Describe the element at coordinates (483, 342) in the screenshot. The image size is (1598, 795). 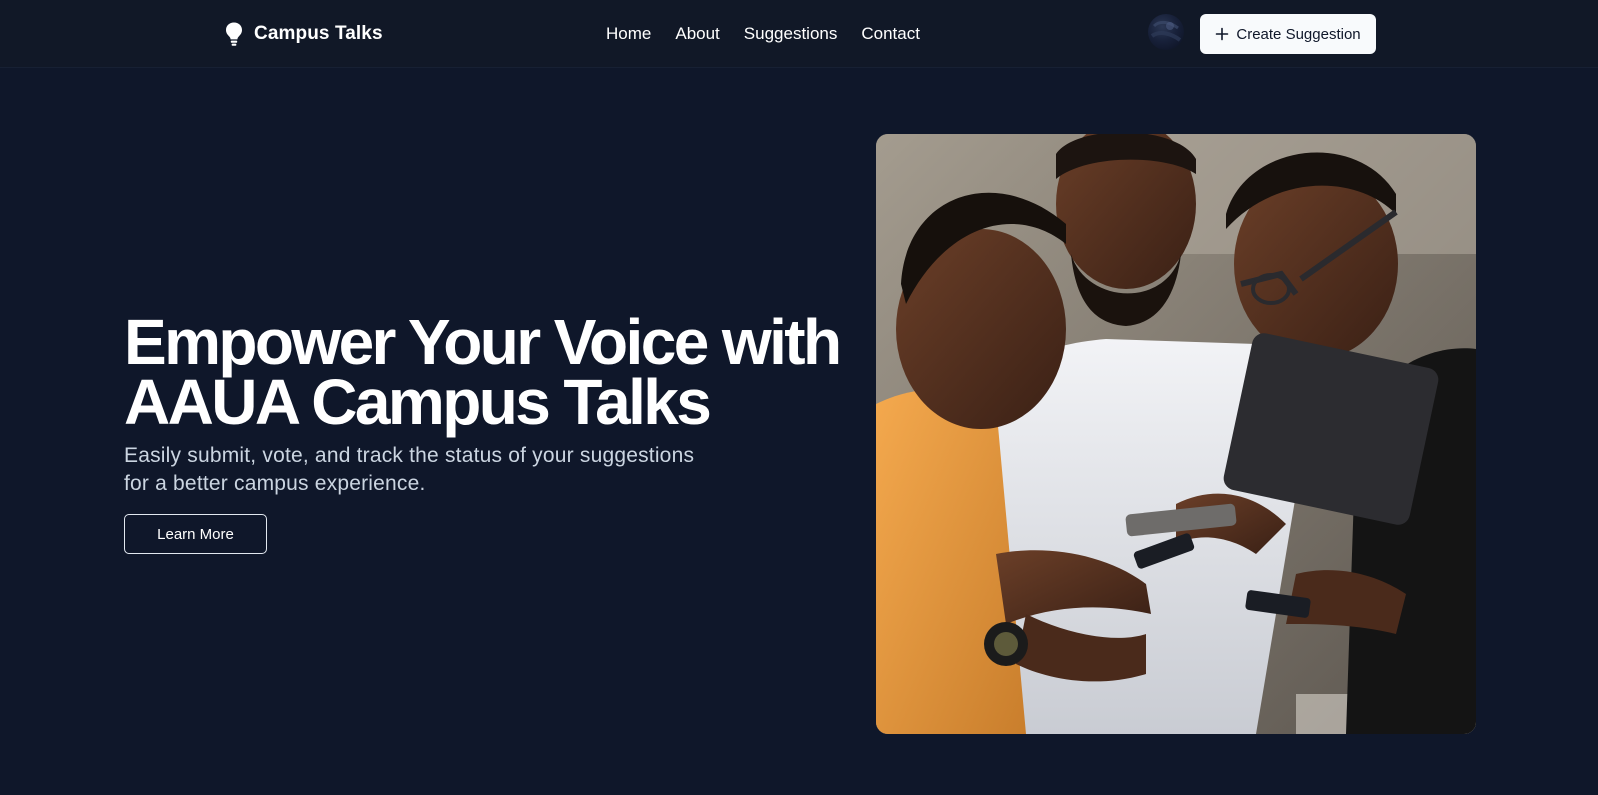
I see `hero-title-line-1: Empower Your Voice with` at that location.